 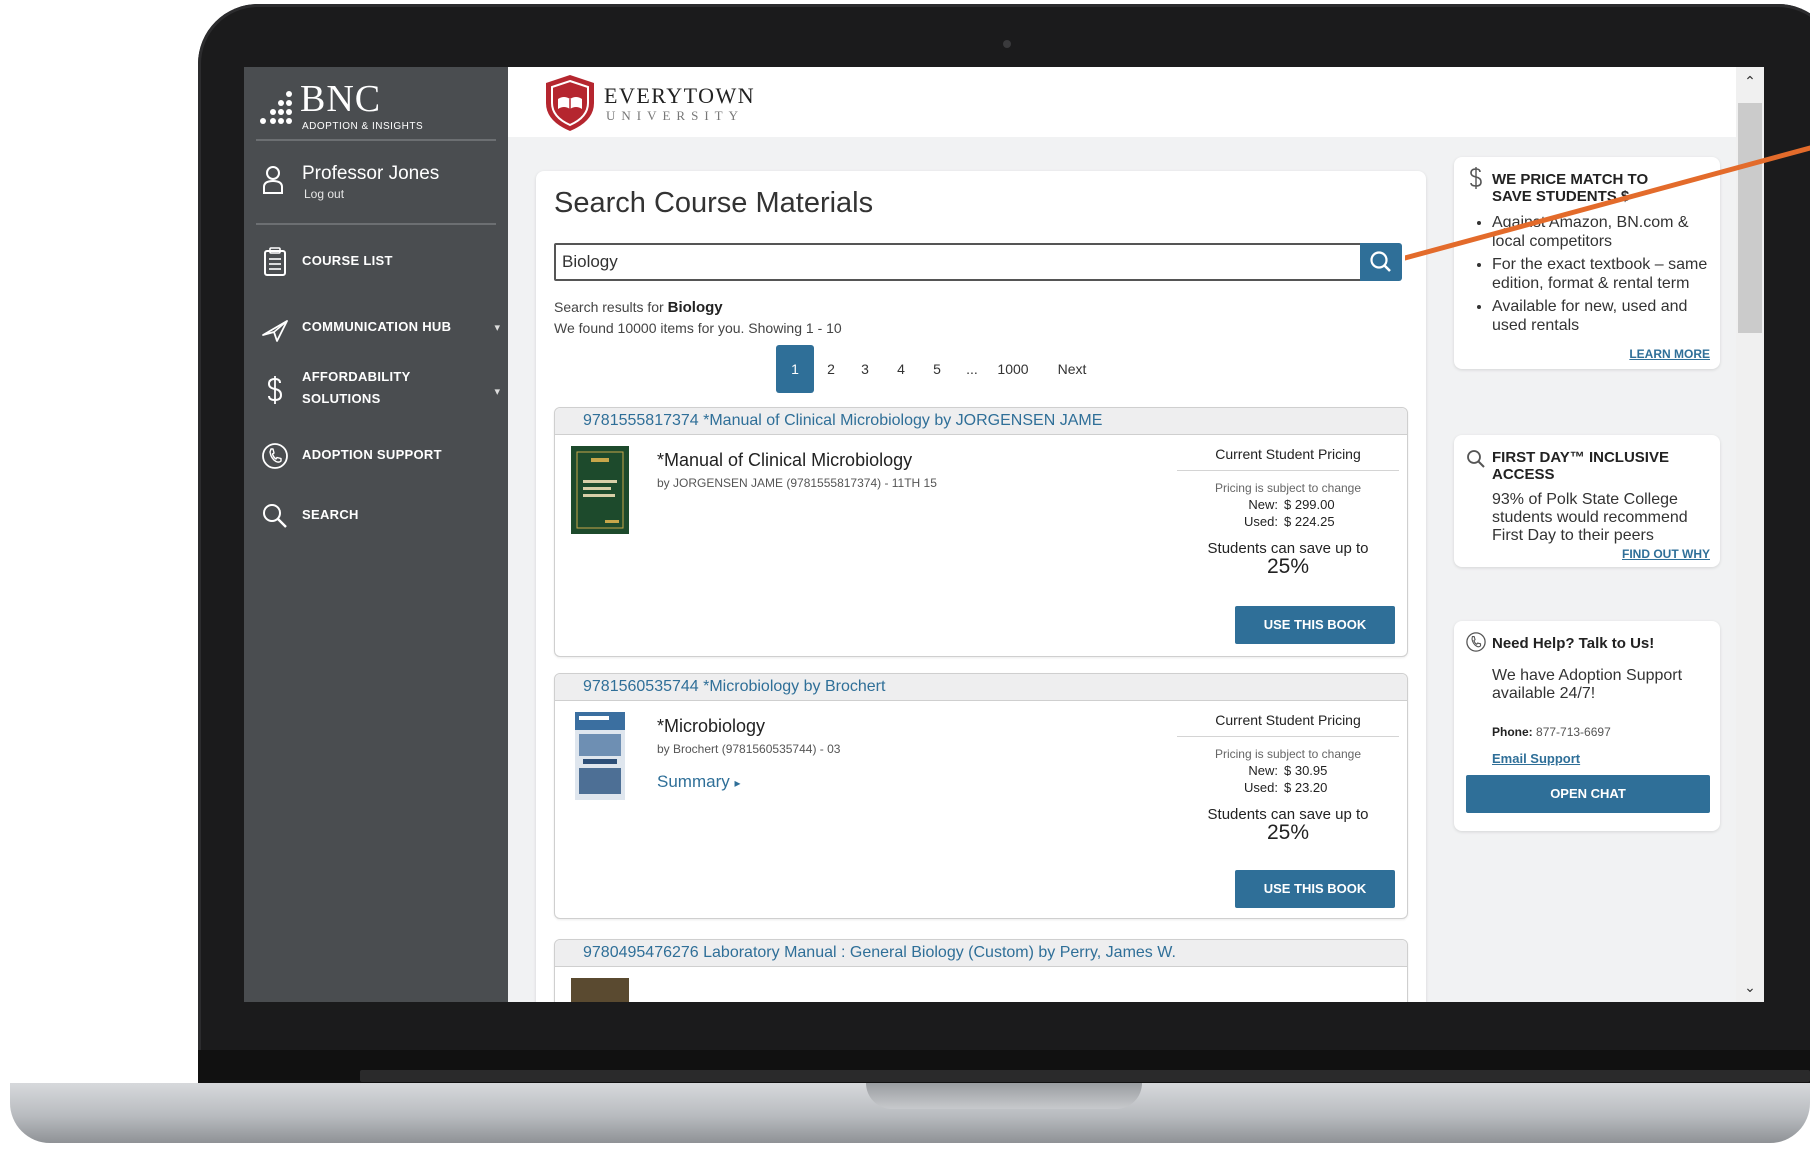 I want to click on user-icon, so click(x=273, y=180).